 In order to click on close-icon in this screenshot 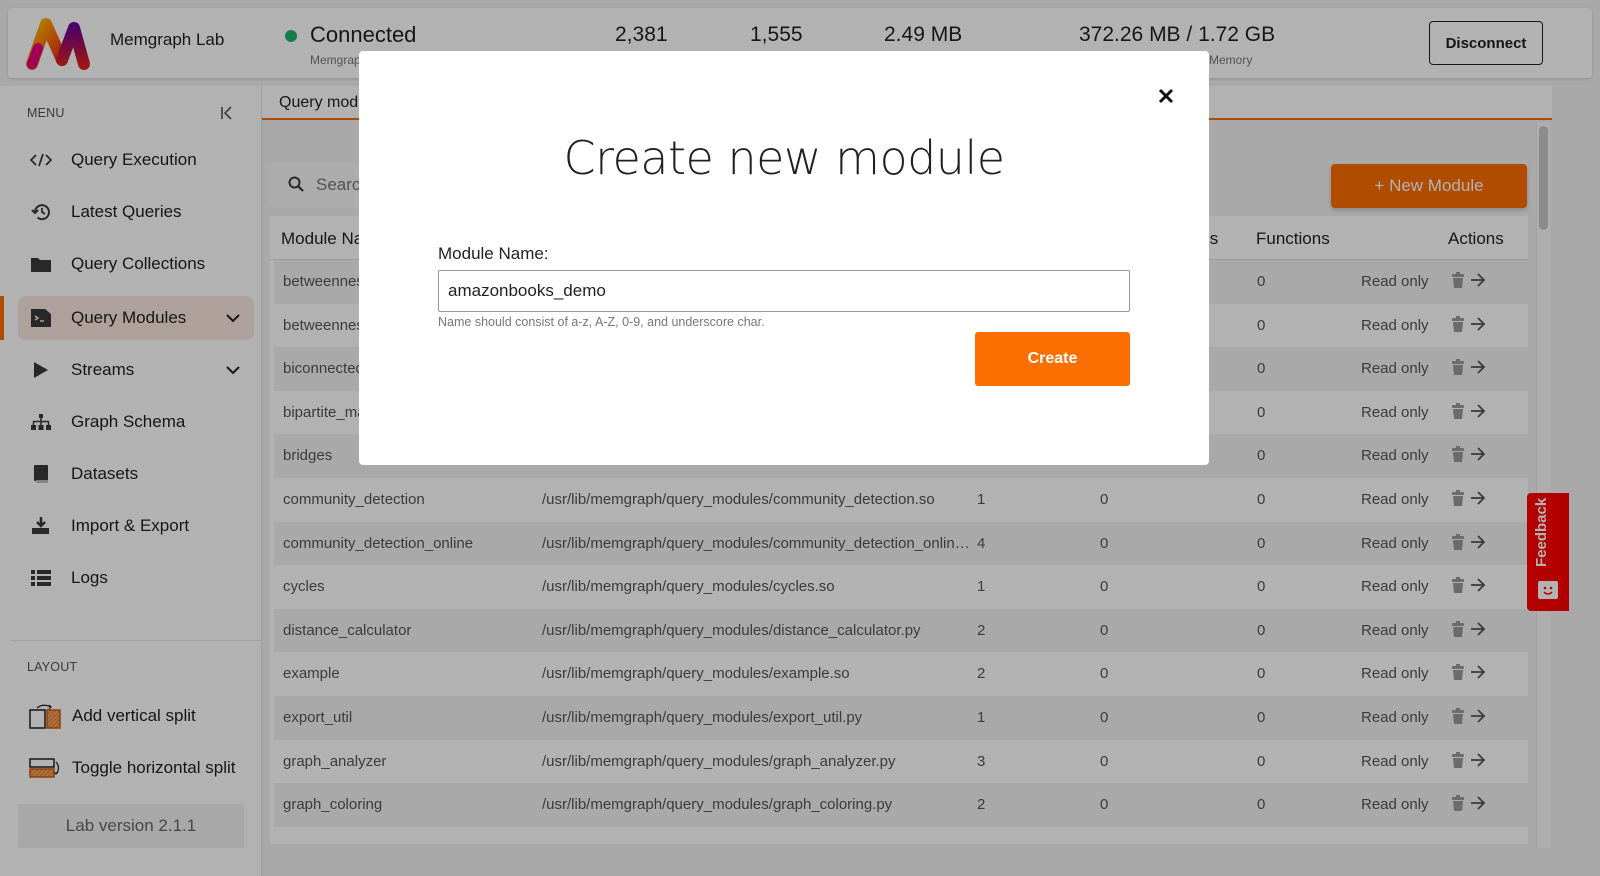, I will do `click(1166, 96)`.